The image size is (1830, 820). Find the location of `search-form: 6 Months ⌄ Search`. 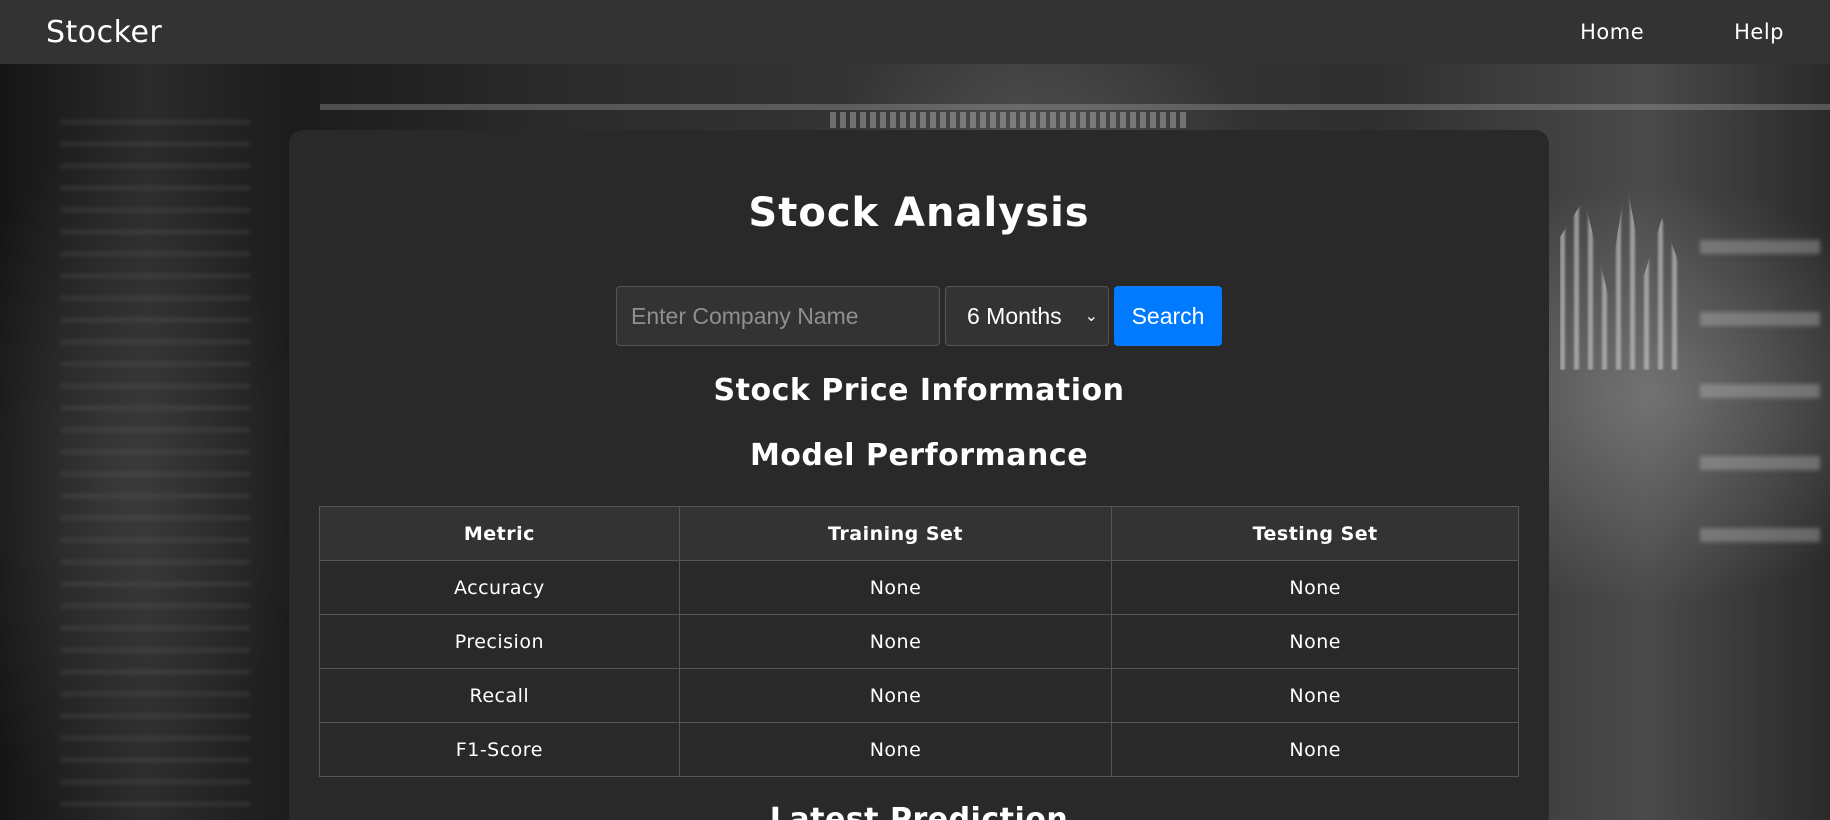

search-form: 6 Months ⌄ Search is located at coordinates (919, 316).